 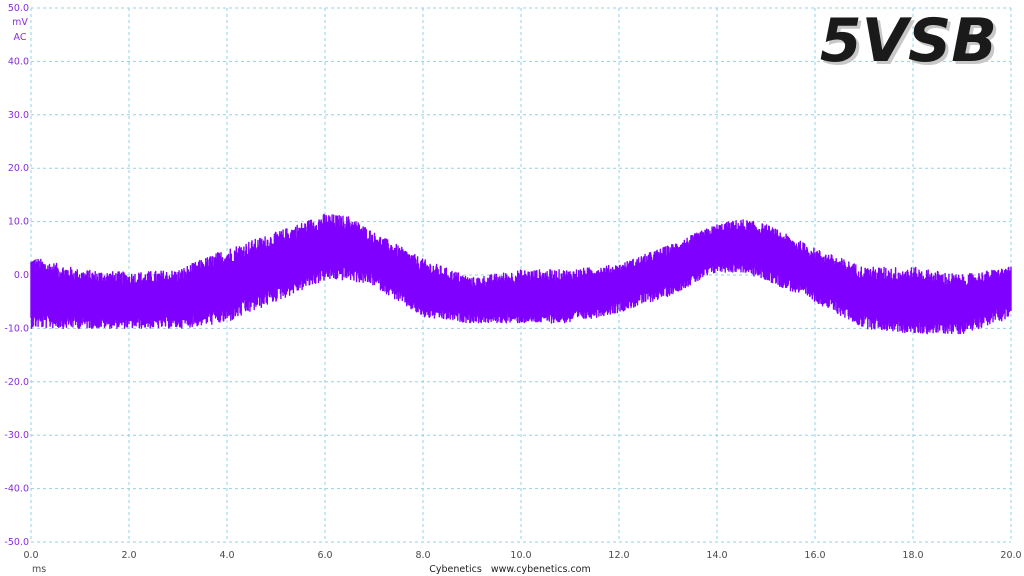 What do you see at coordinates (20, 37) in the screenshot?
I see `y-axis-coupling: AC` at bounding box center [20, 37].